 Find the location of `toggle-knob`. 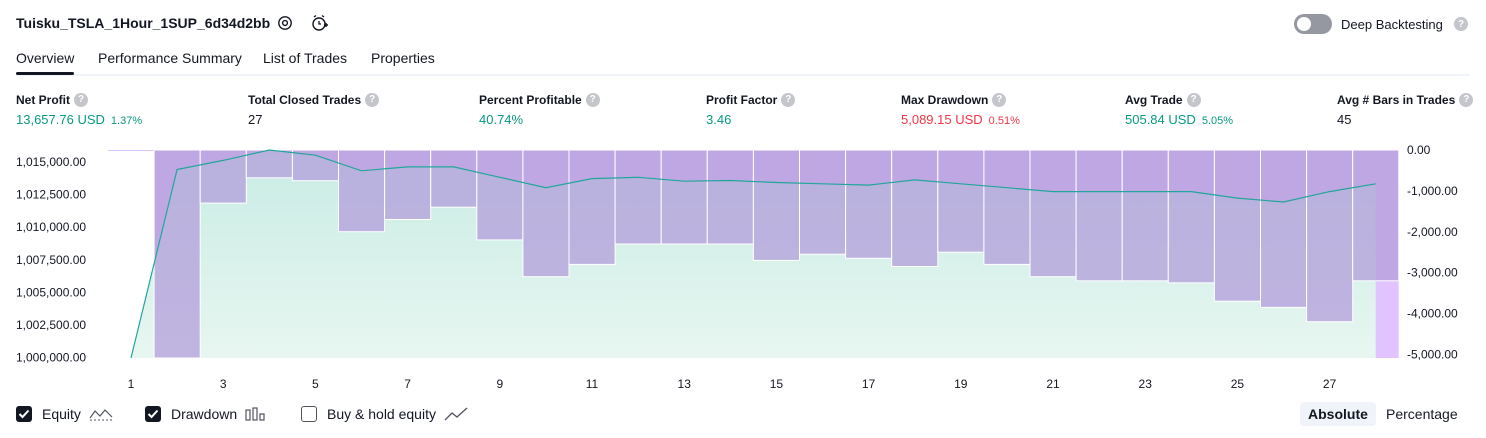

toggle-knob is located at coordinates (1304, 24).